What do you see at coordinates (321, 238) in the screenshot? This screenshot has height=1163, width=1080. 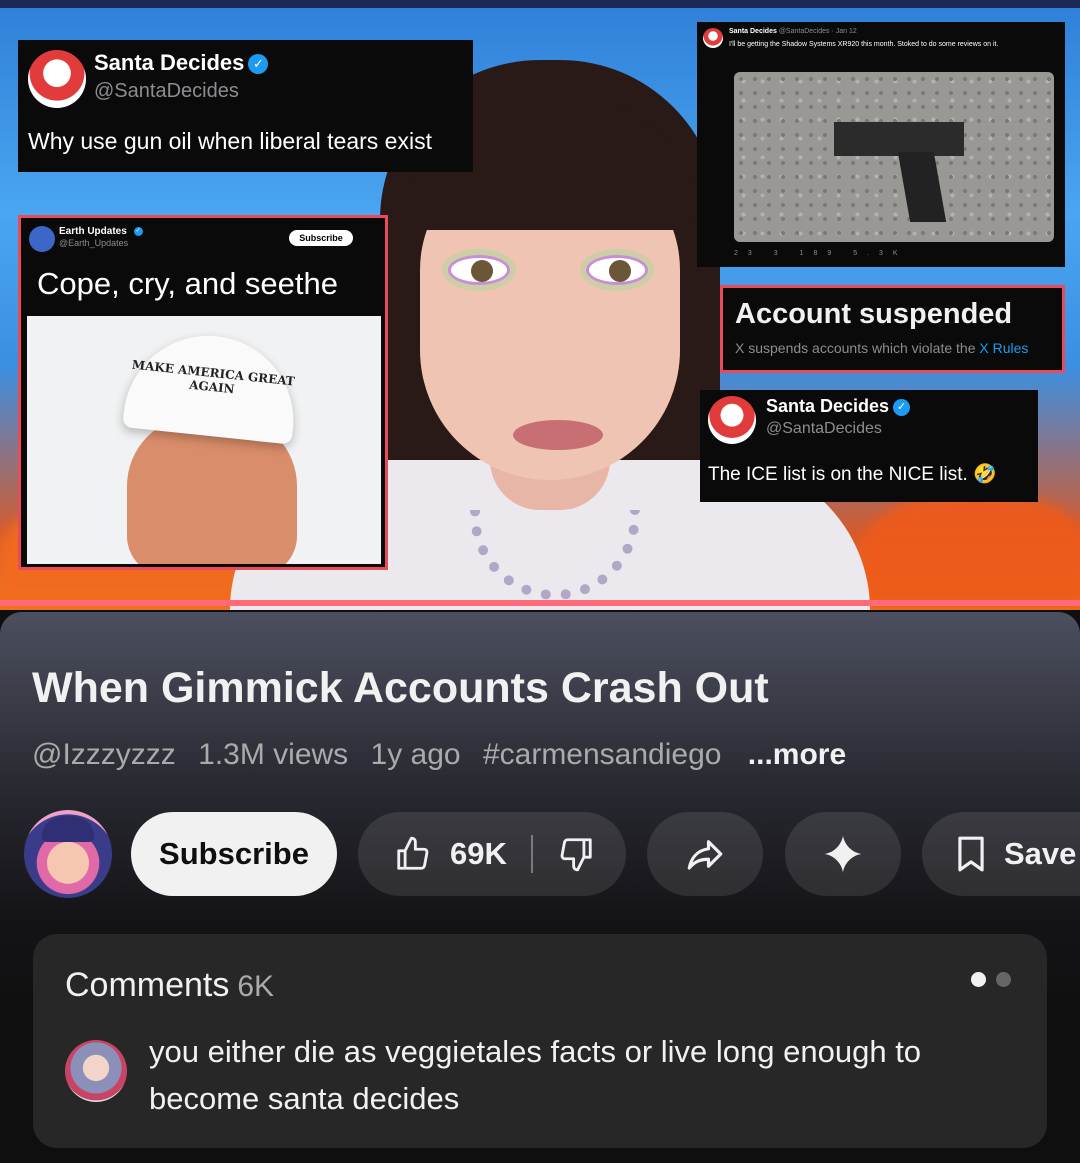 I see `tweet-subscribe-chip: Subscribe` at bounding box center [321, 238].